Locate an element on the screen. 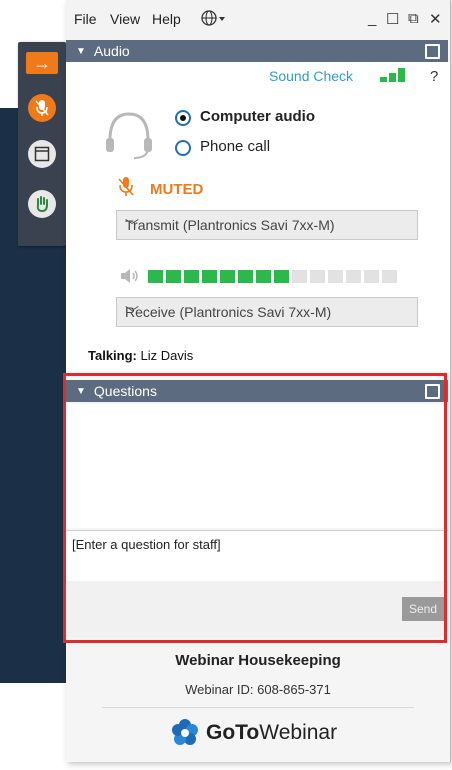  raise-hand-button is located at coordinates (42, 204).